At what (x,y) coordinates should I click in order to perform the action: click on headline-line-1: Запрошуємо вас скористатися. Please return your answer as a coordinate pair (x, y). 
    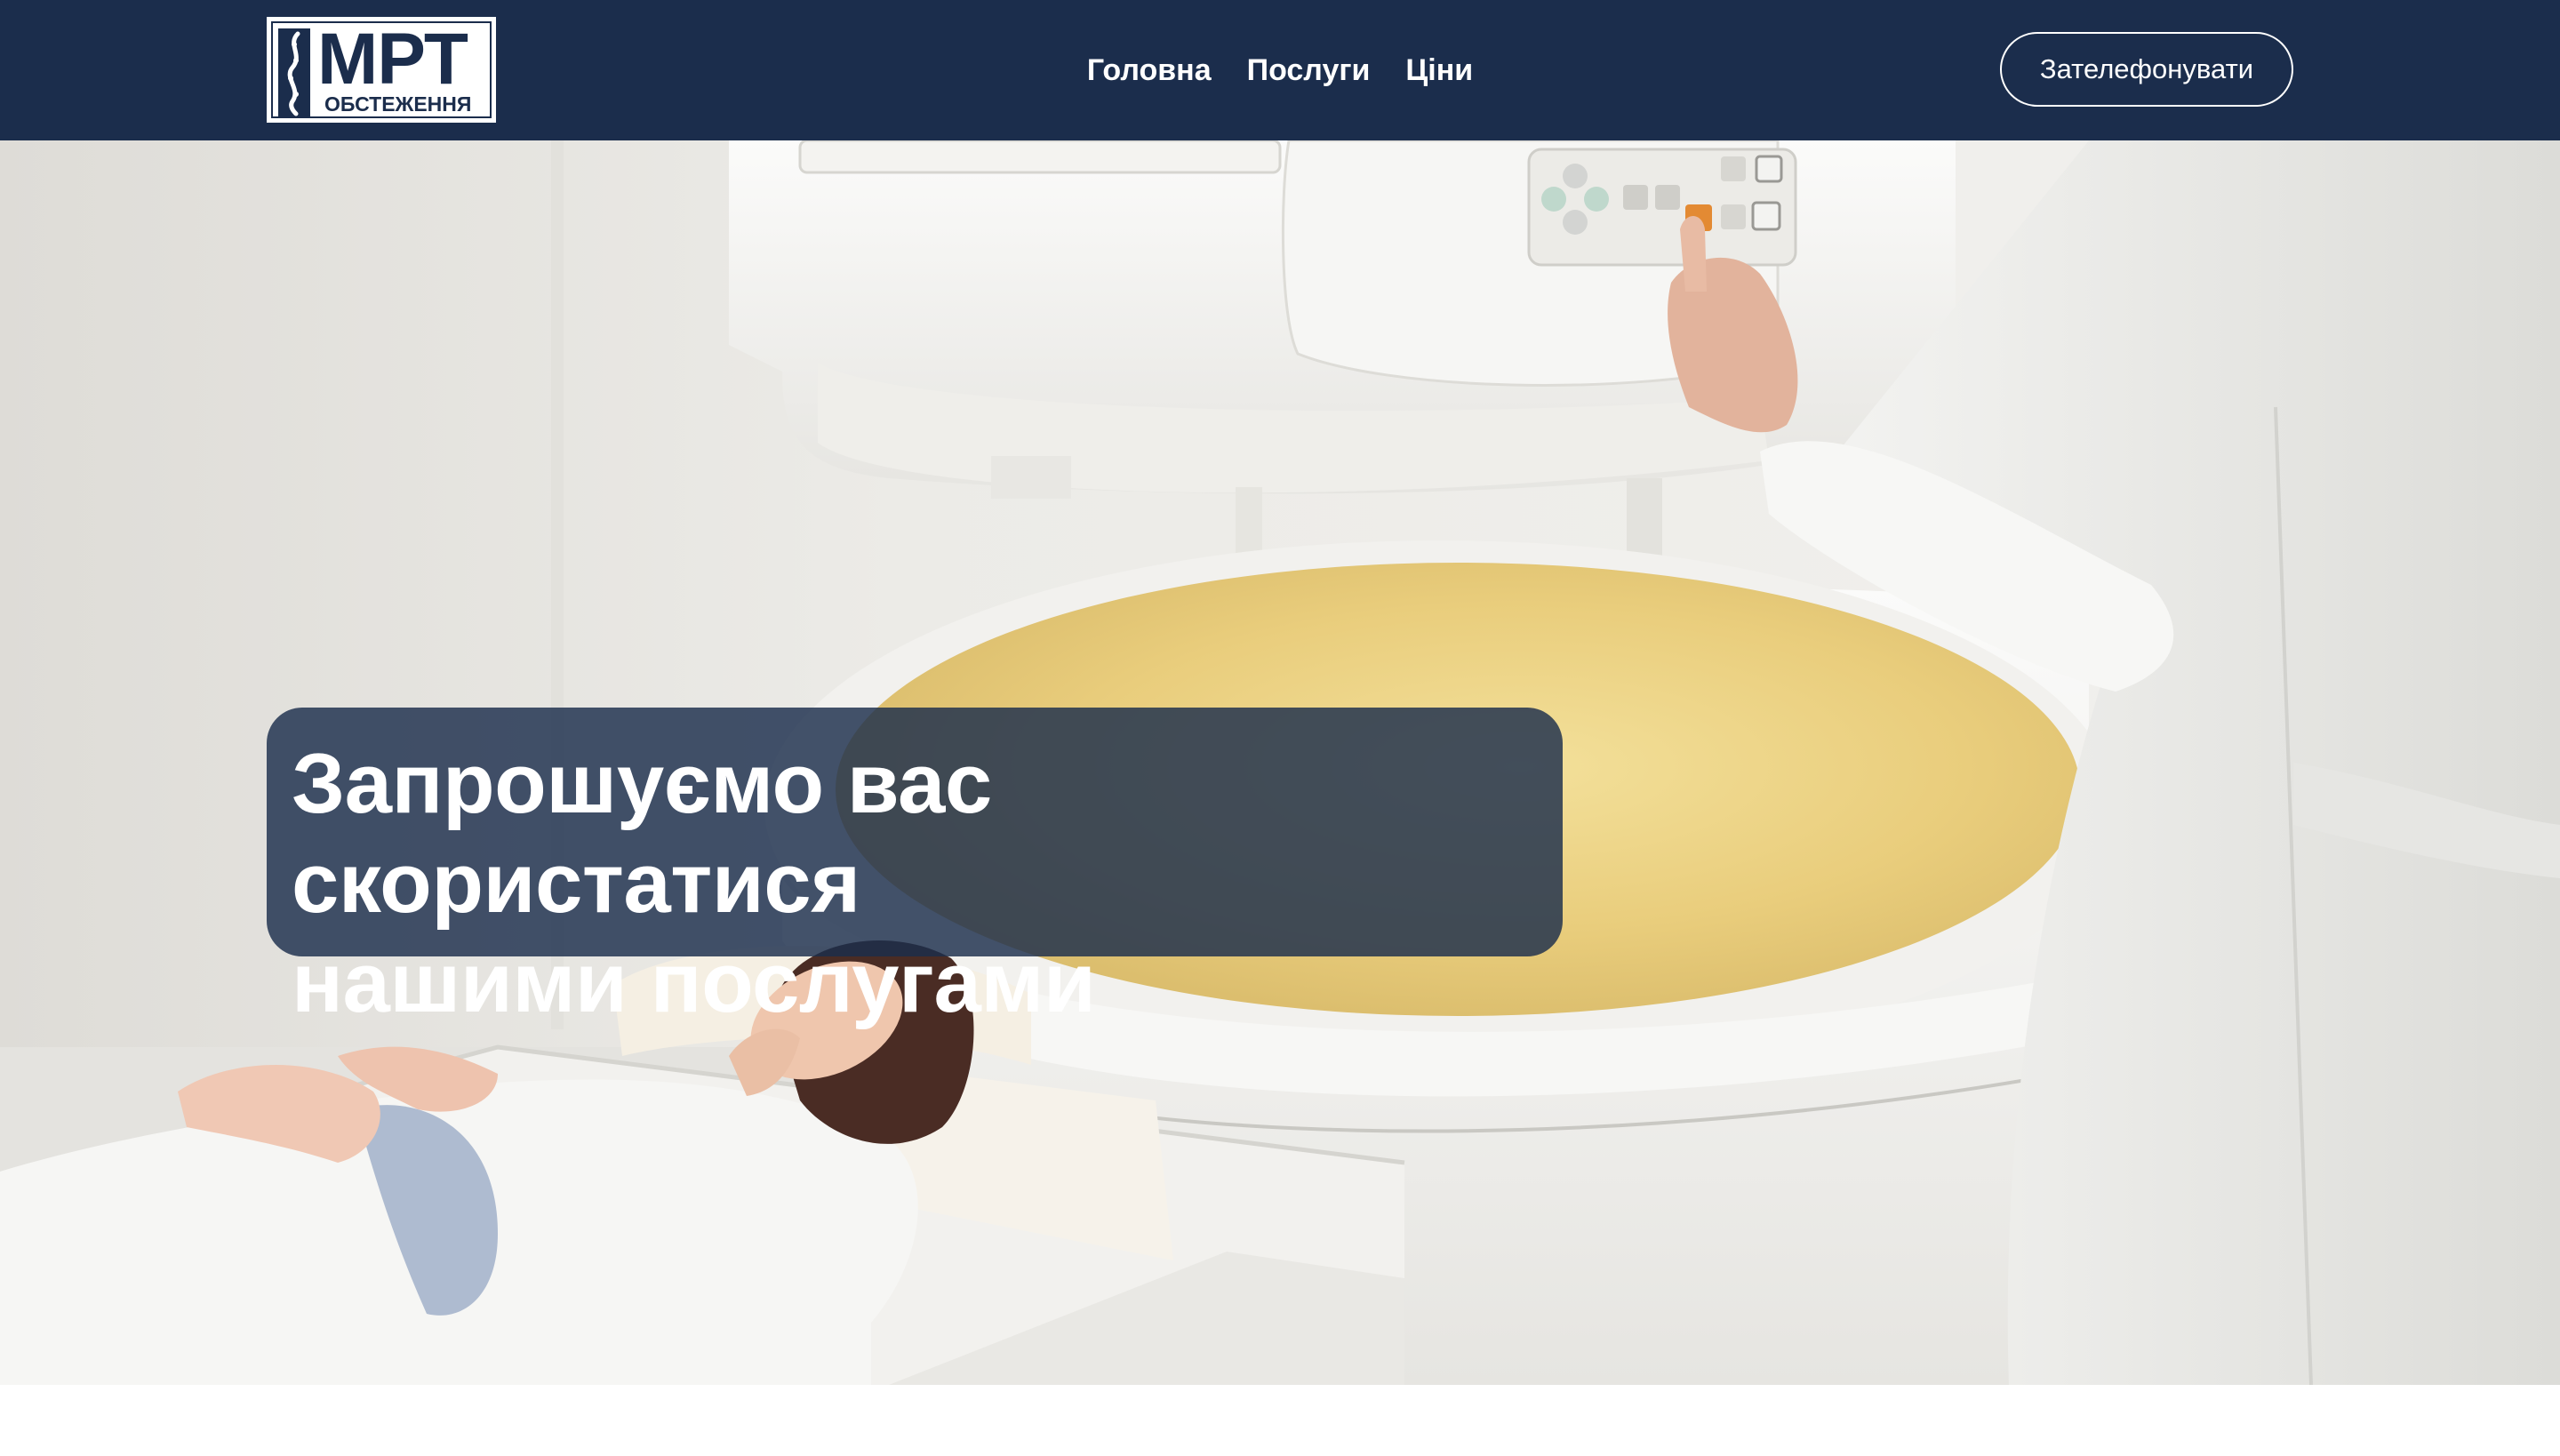
    Looking at the image, I should click on (642, 833).